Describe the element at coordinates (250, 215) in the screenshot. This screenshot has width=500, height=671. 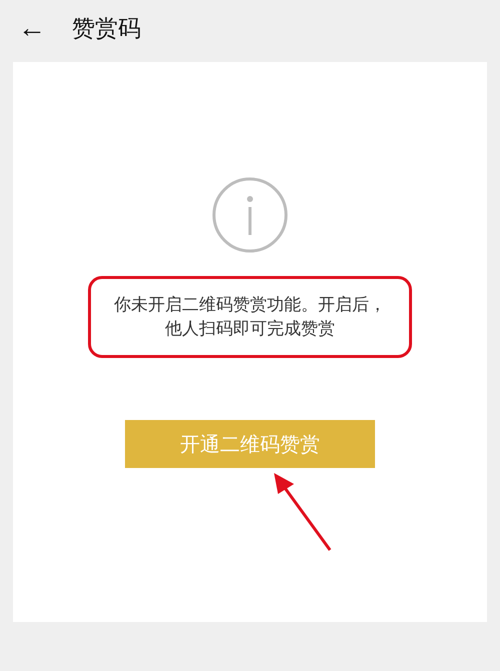
I see `info-icon` at that location.